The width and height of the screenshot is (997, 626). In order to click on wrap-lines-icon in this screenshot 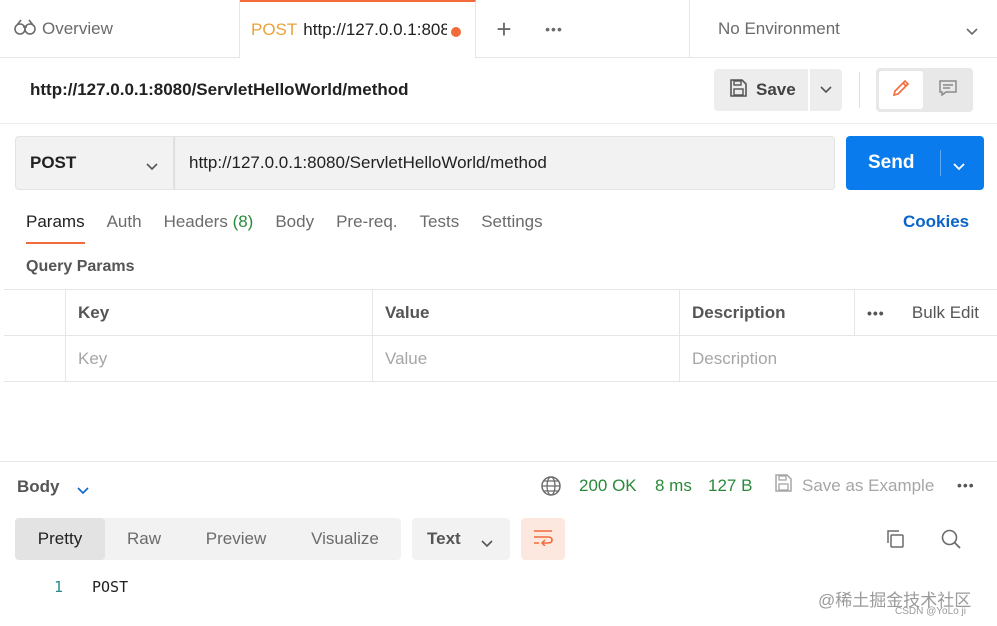, I will do `click(543, 539)`.